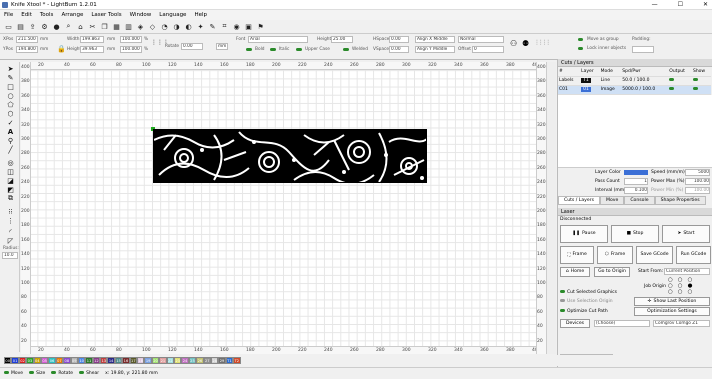  Describe the element at coordinates (8, 360) in the screenshot. I see `palette-swatch: 00` at that location.